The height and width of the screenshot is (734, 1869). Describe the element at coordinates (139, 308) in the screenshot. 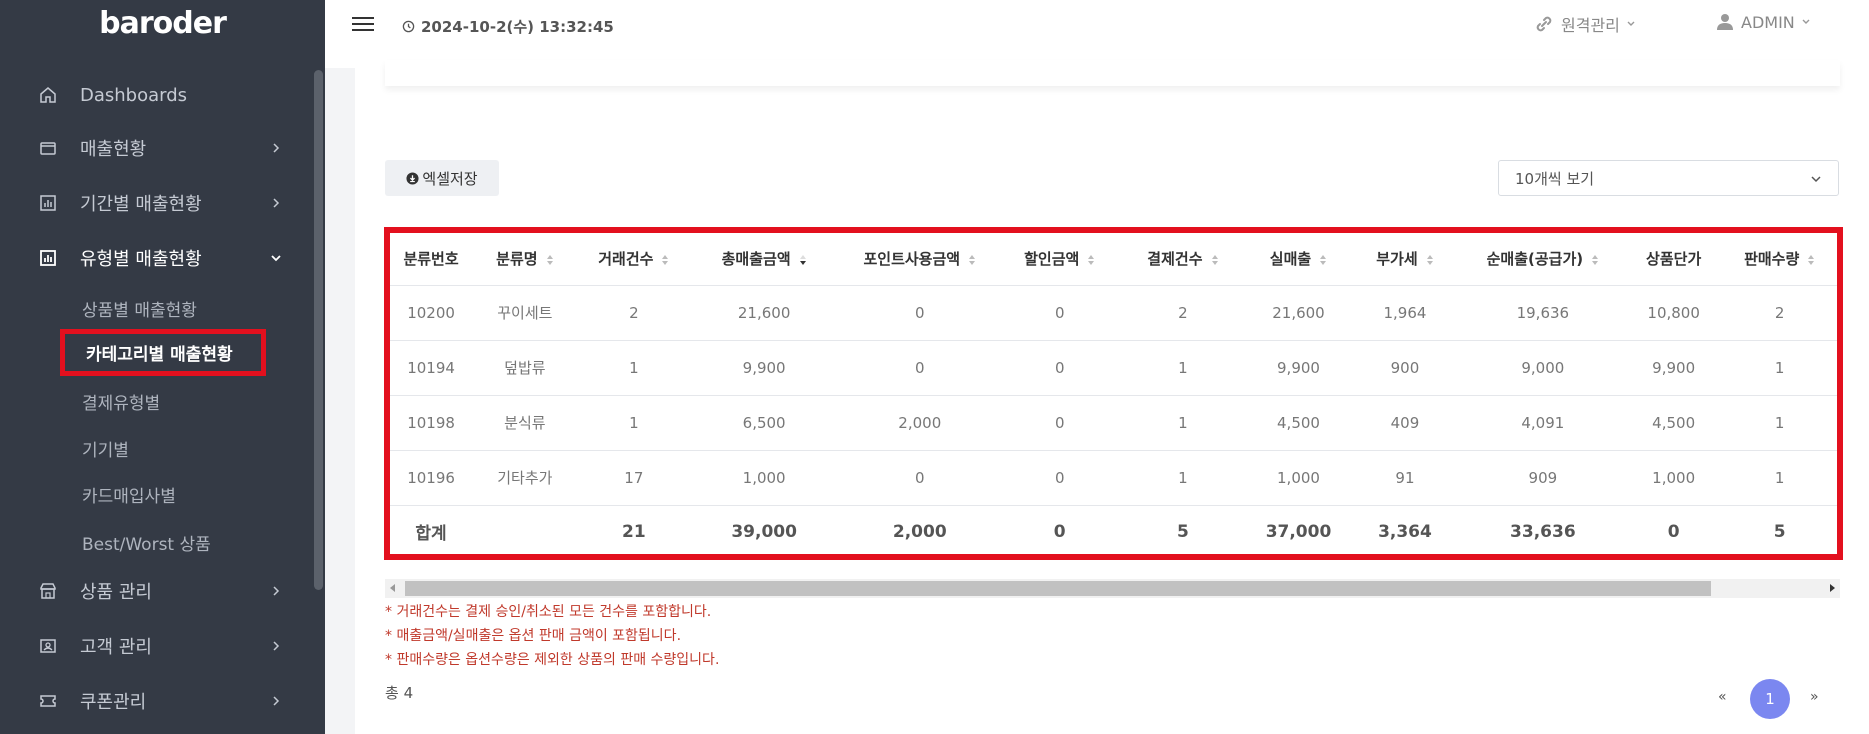

I see `sidebar-subitem-product-sales: 상품별 매출현황` at that location.